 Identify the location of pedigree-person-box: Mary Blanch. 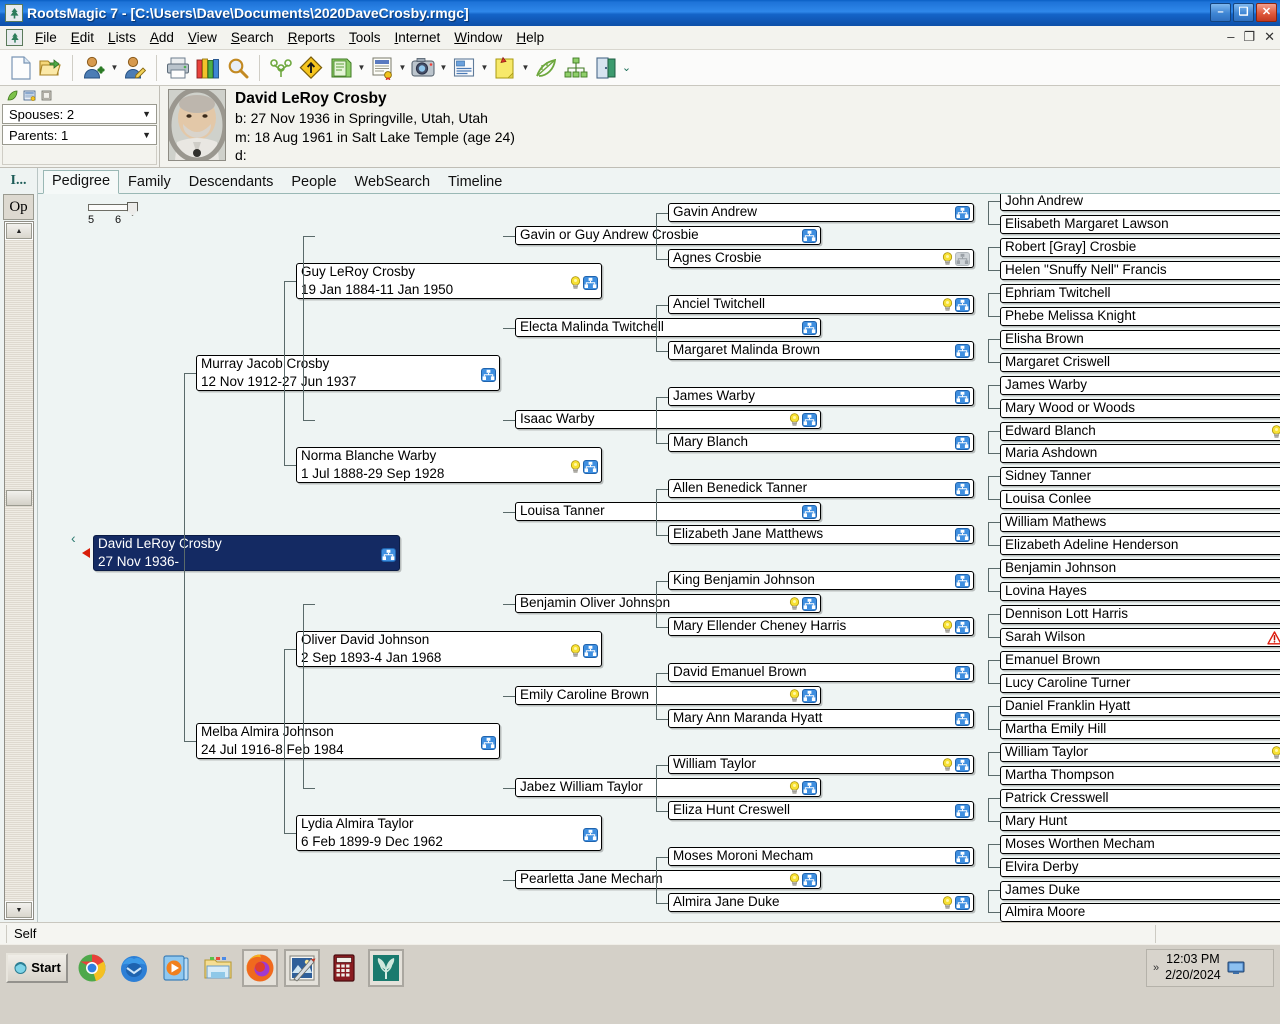
(821, 442).